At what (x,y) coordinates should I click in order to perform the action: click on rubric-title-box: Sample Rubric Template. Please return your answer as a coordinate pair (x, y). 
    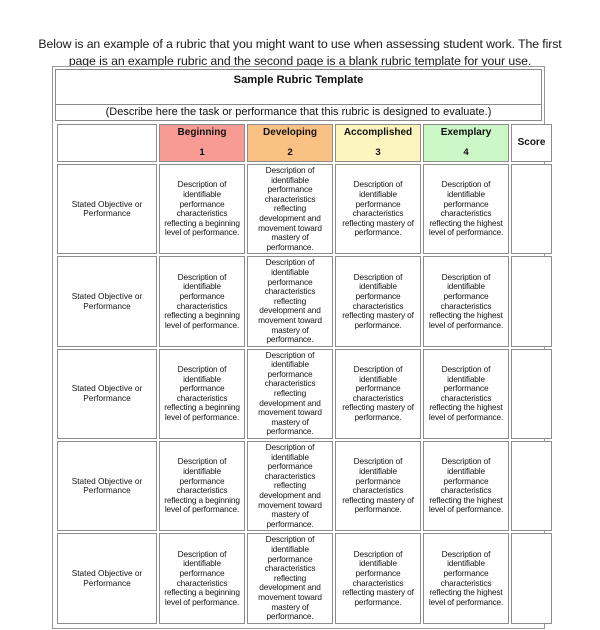
    Looking at the image, I should click on (298, 87).